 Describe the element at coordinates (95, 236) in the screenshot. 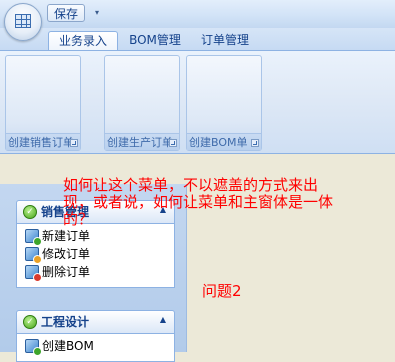

I see `nav-item-new-order: 新建订单` at that location.